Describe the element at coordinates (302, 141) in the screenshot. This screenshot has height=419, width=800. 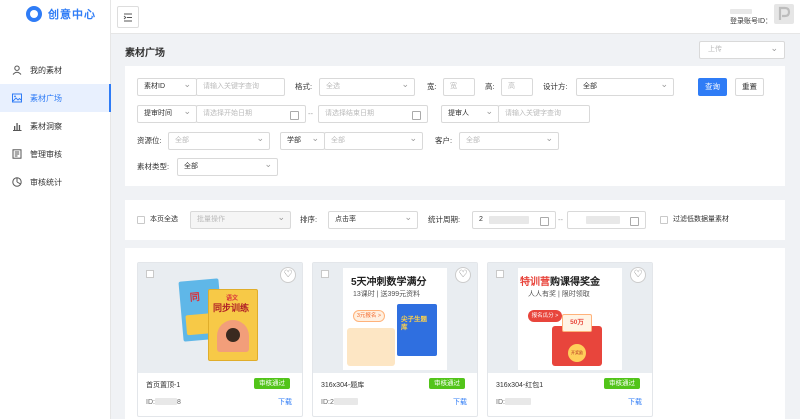
I see `dept-type-select: 学部` at that location.